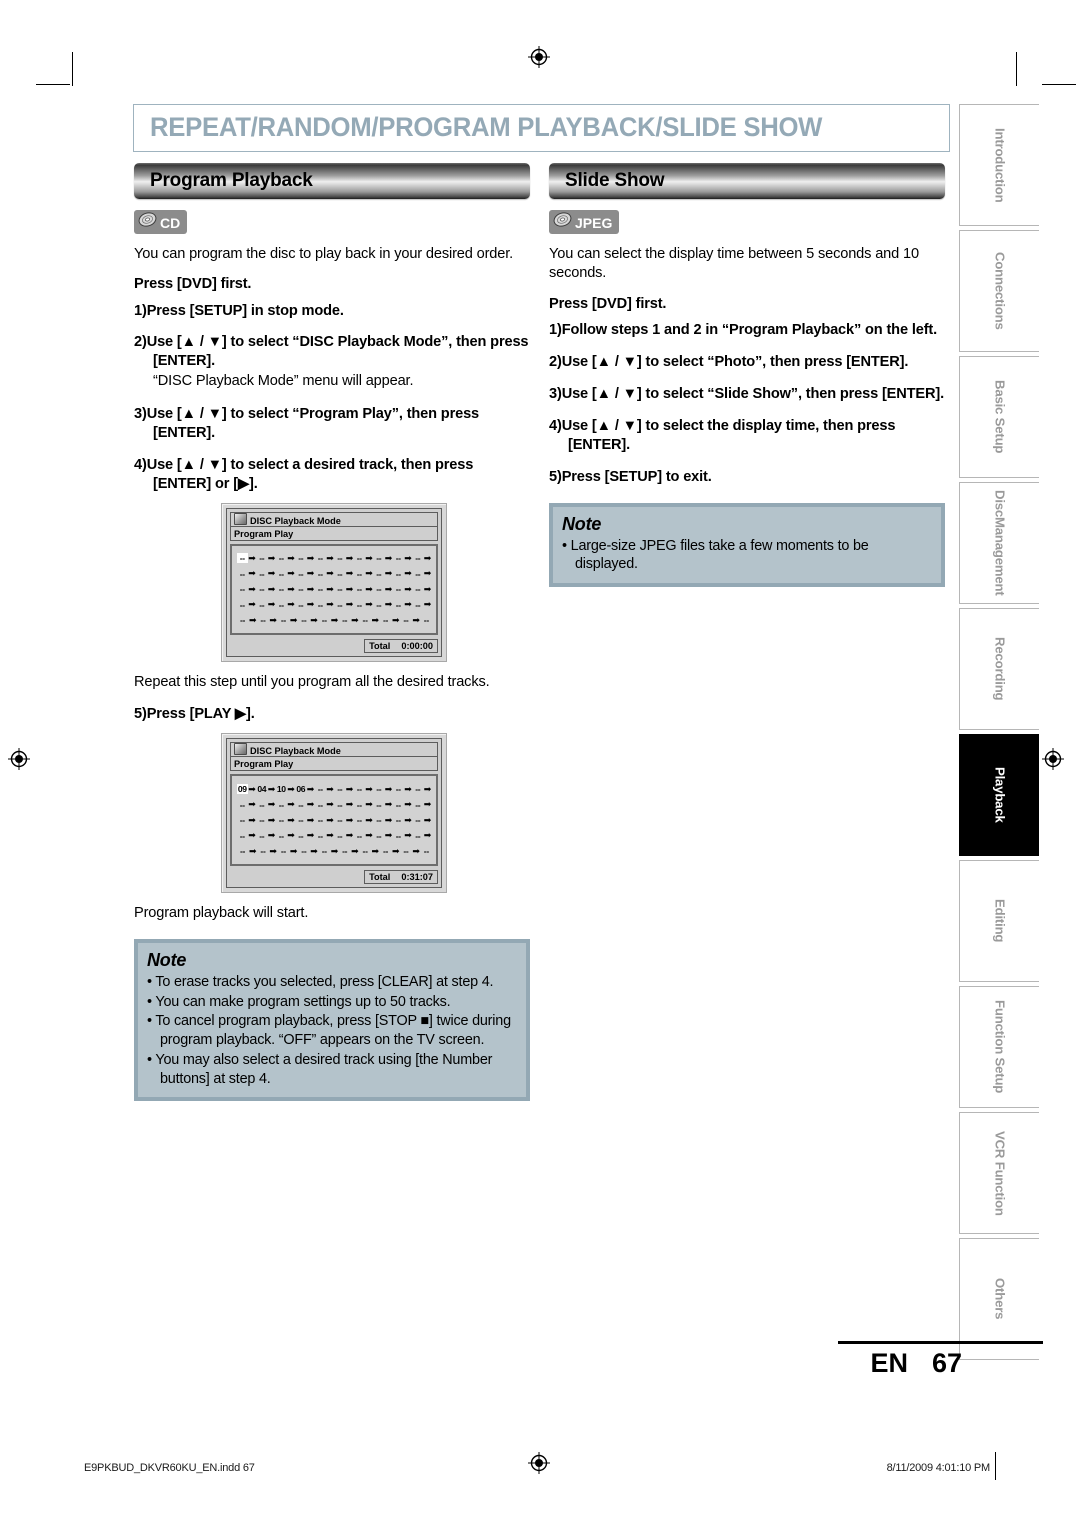 Image resolution: width=1080 pixels, height=1528 pixels. I want to click on sidebar-tab-recording: Recording, so click(999, 669).